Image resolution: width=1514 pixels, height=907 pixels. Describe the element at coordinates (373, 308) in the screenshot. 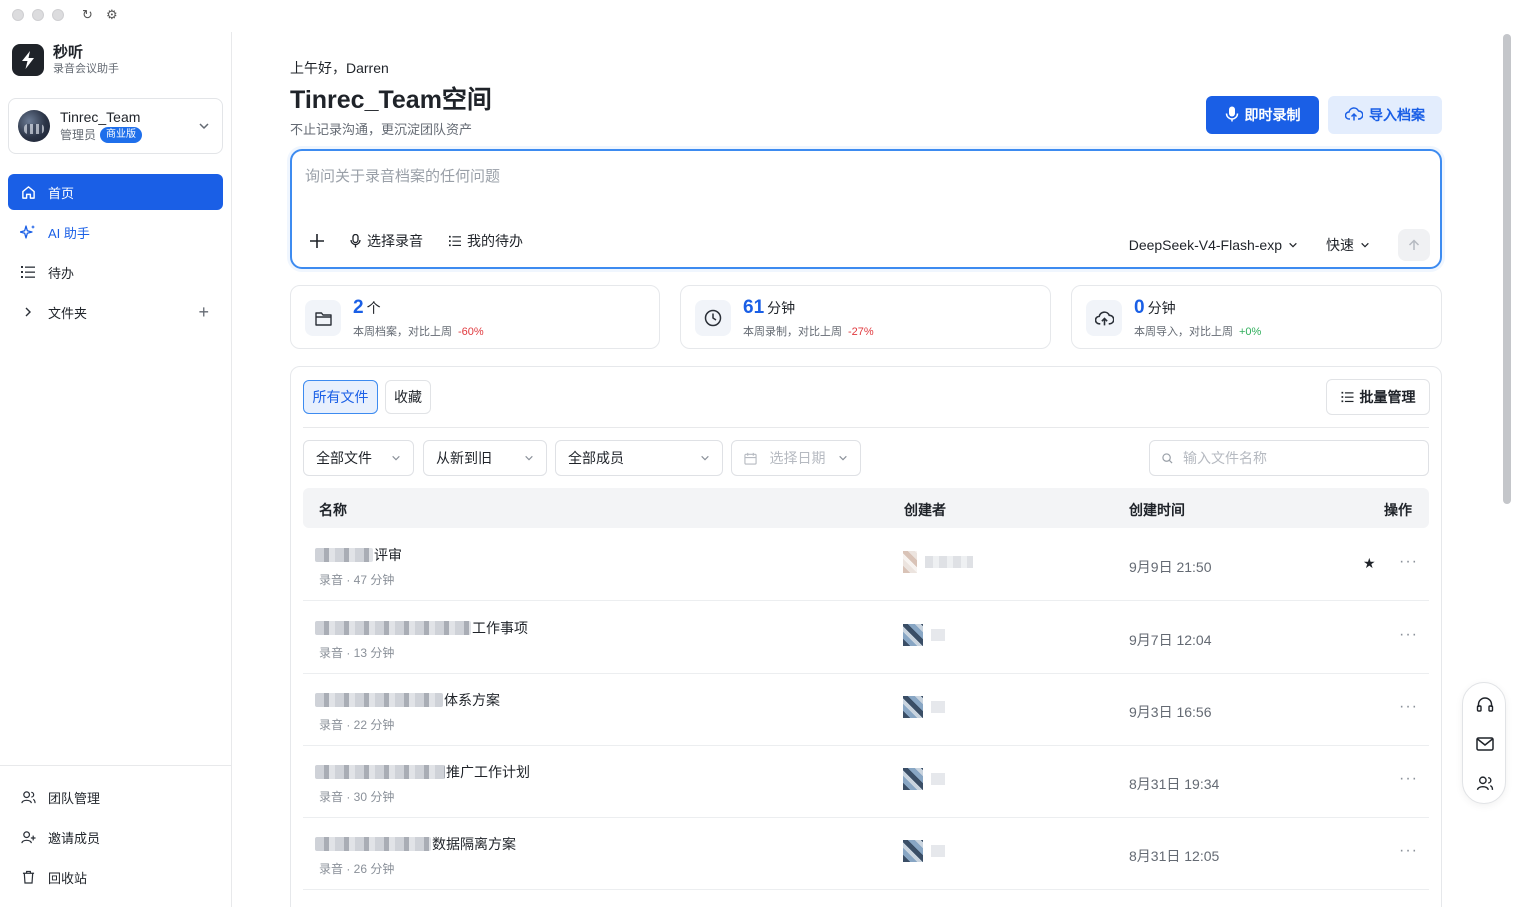

I see `stat-unit: 个` at that location.